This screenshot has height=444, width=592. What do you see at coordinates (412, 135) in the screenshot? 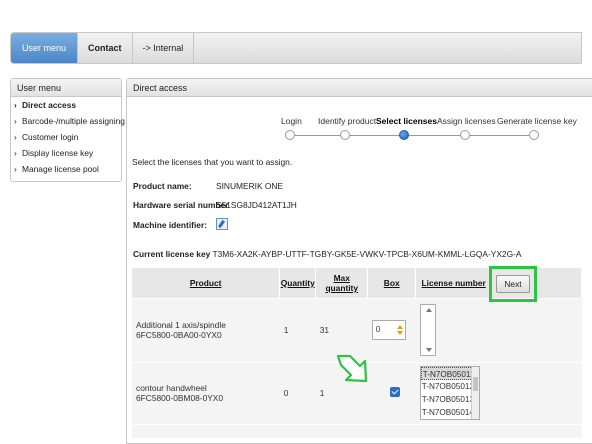
I see `stepper-line` at bounding box center [412, 135].